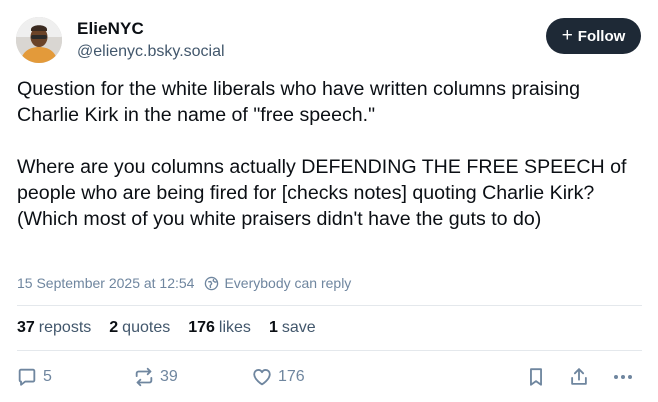  What do you see at coordinates (329, 305) in the screenshot?
I see `divider-top` at bounding box center [329, 305].